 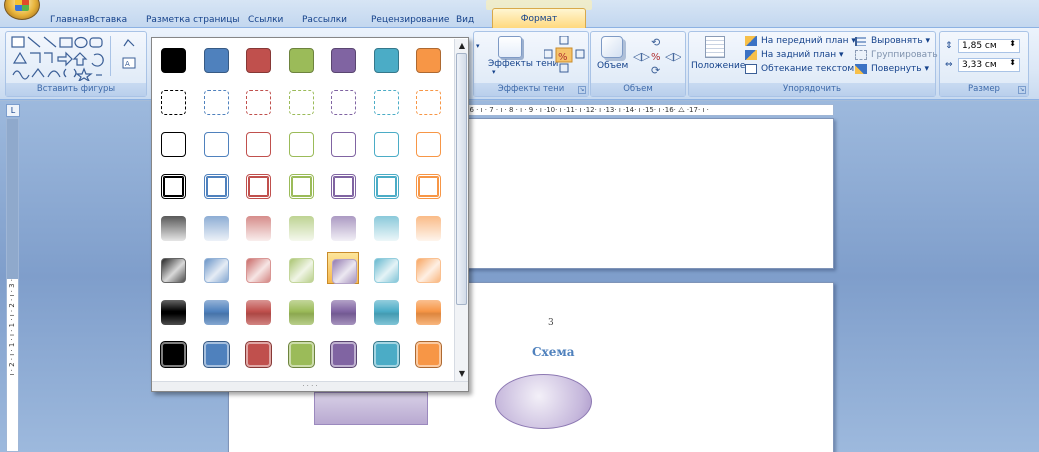 I want to click on shadow-effects-dropdown-icon: ▾, so click(x=494, y=72).